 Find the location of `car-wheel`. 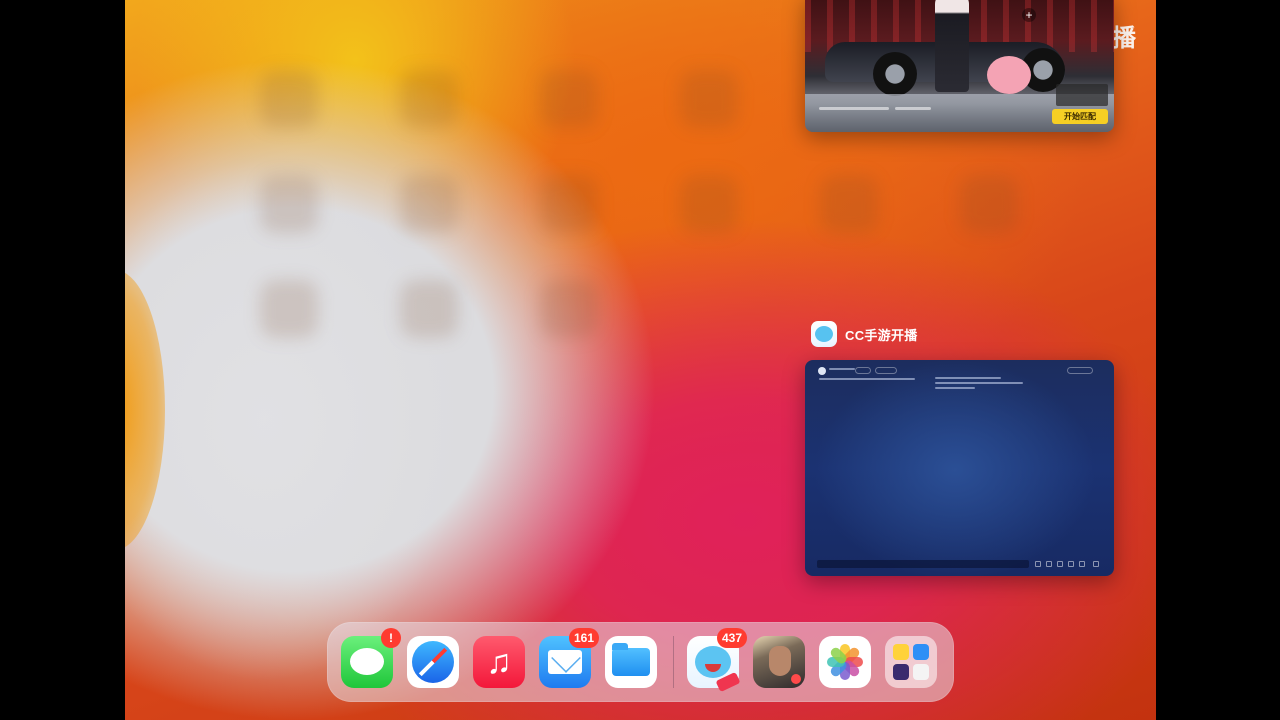

car-wheel is located at coordinates (895, 74).